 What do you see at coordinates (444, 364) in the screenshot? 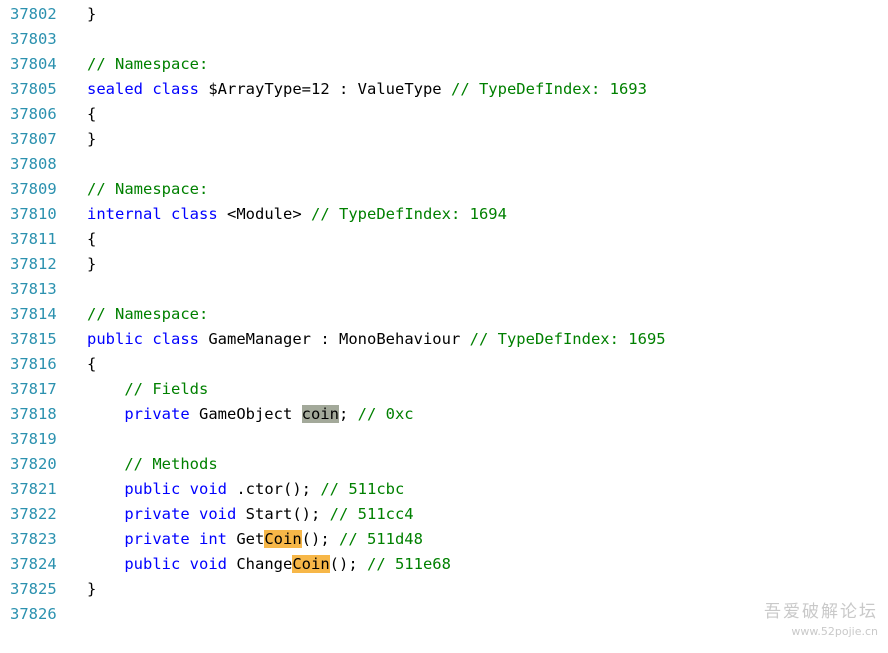
I see `code-line: 37816 {` at bounding box center [444, 364].